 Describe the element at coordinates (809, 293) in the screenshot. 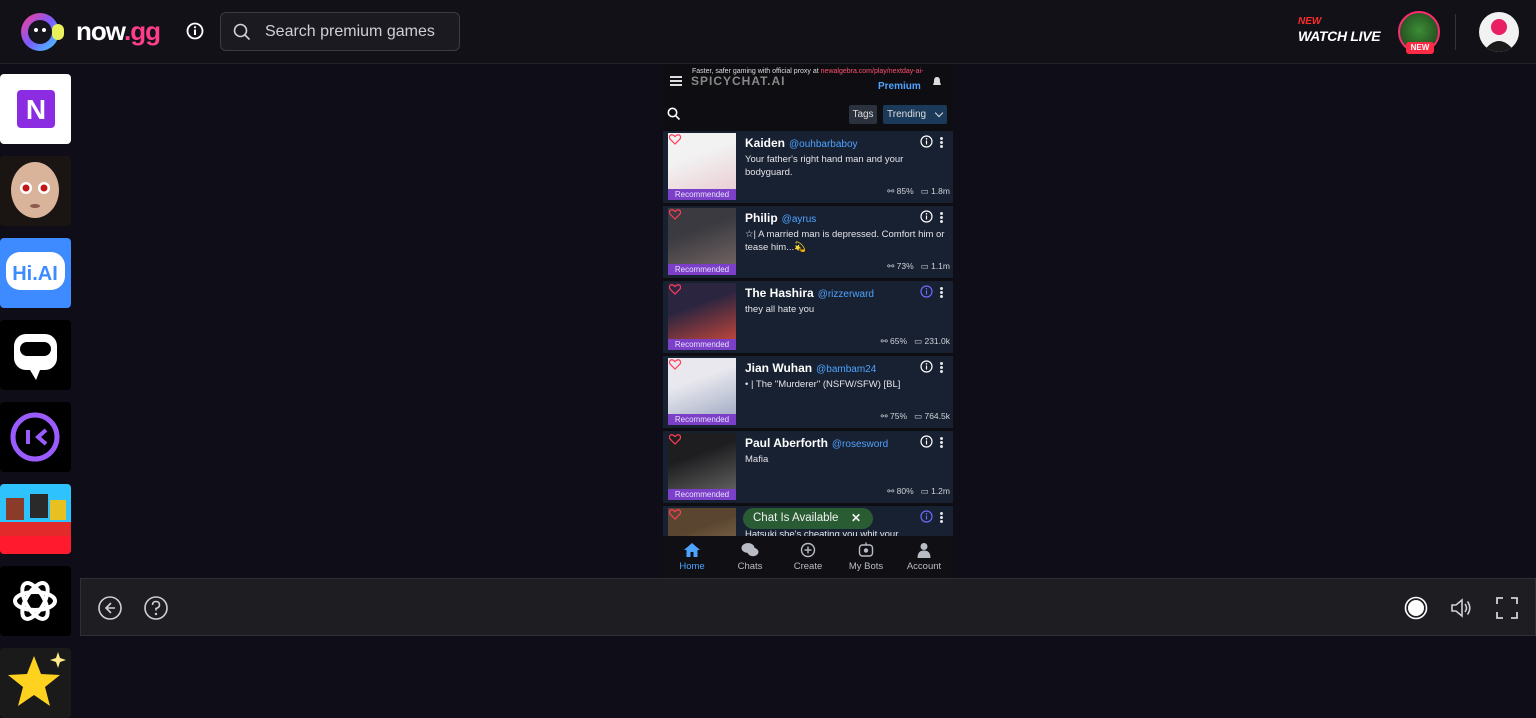

I see `character-name: The Hashira @rizzerward` at that location.